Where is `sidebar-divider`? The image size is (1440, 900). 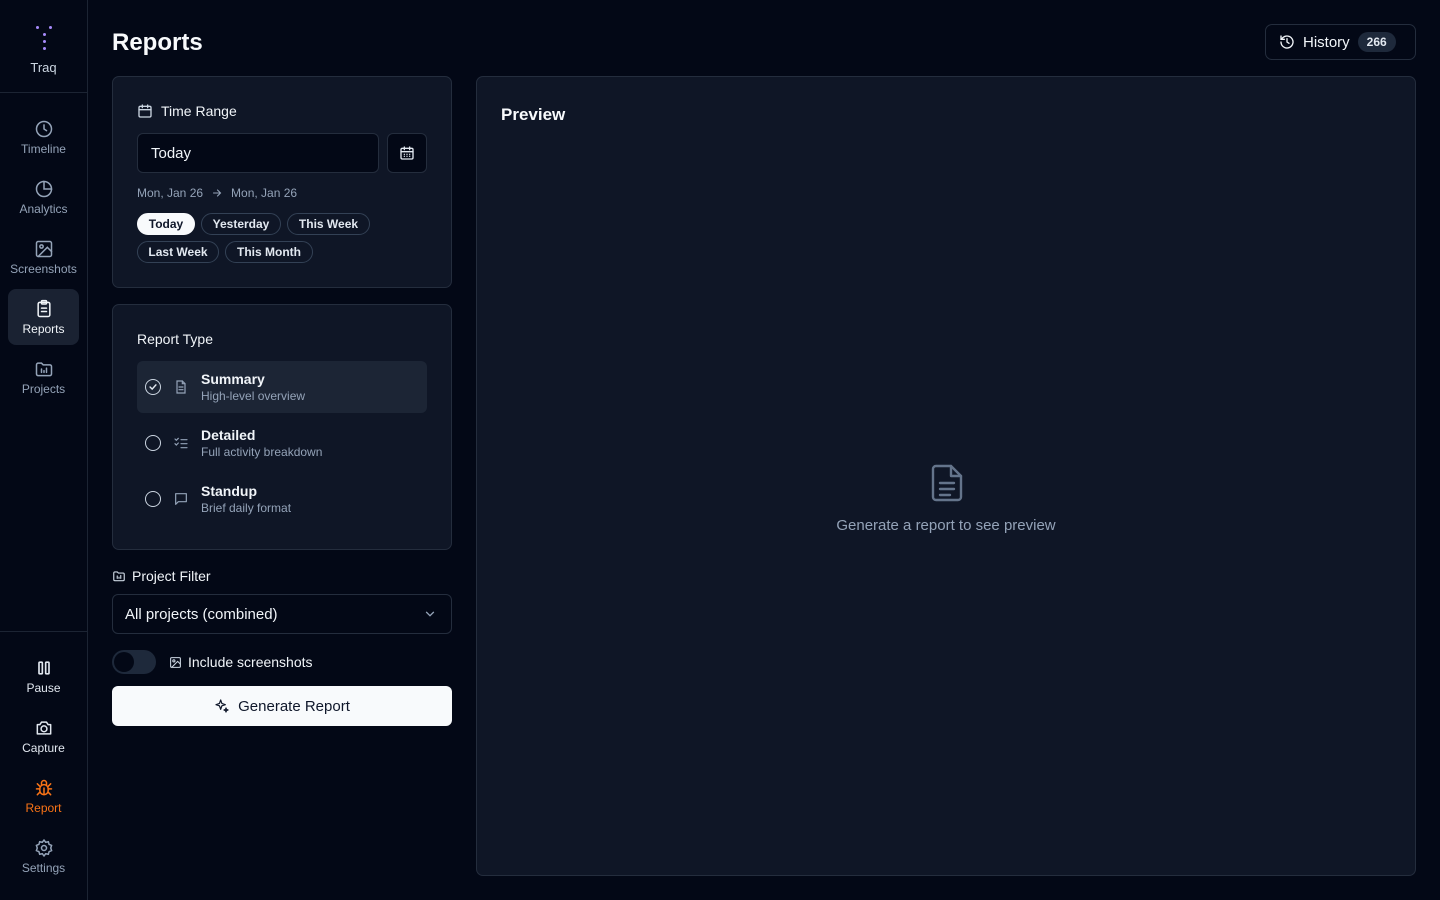 sidebar-divider is located at coordinates (43, 631).